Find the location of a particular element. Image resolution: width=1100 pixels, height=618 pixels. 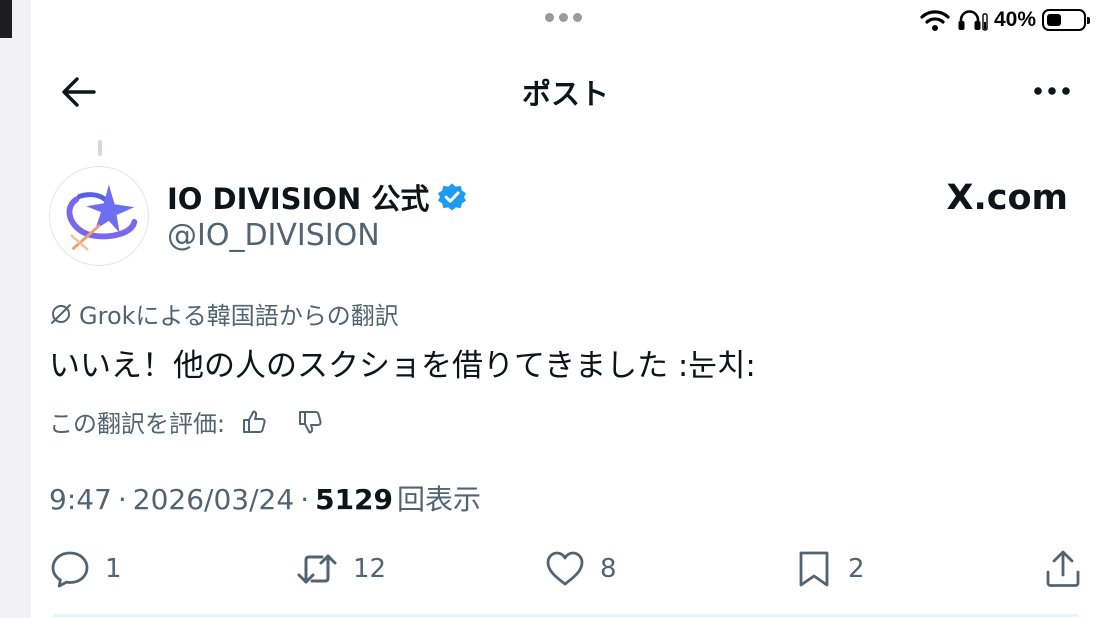

more-options-button is located at coordinates (1052, 91).